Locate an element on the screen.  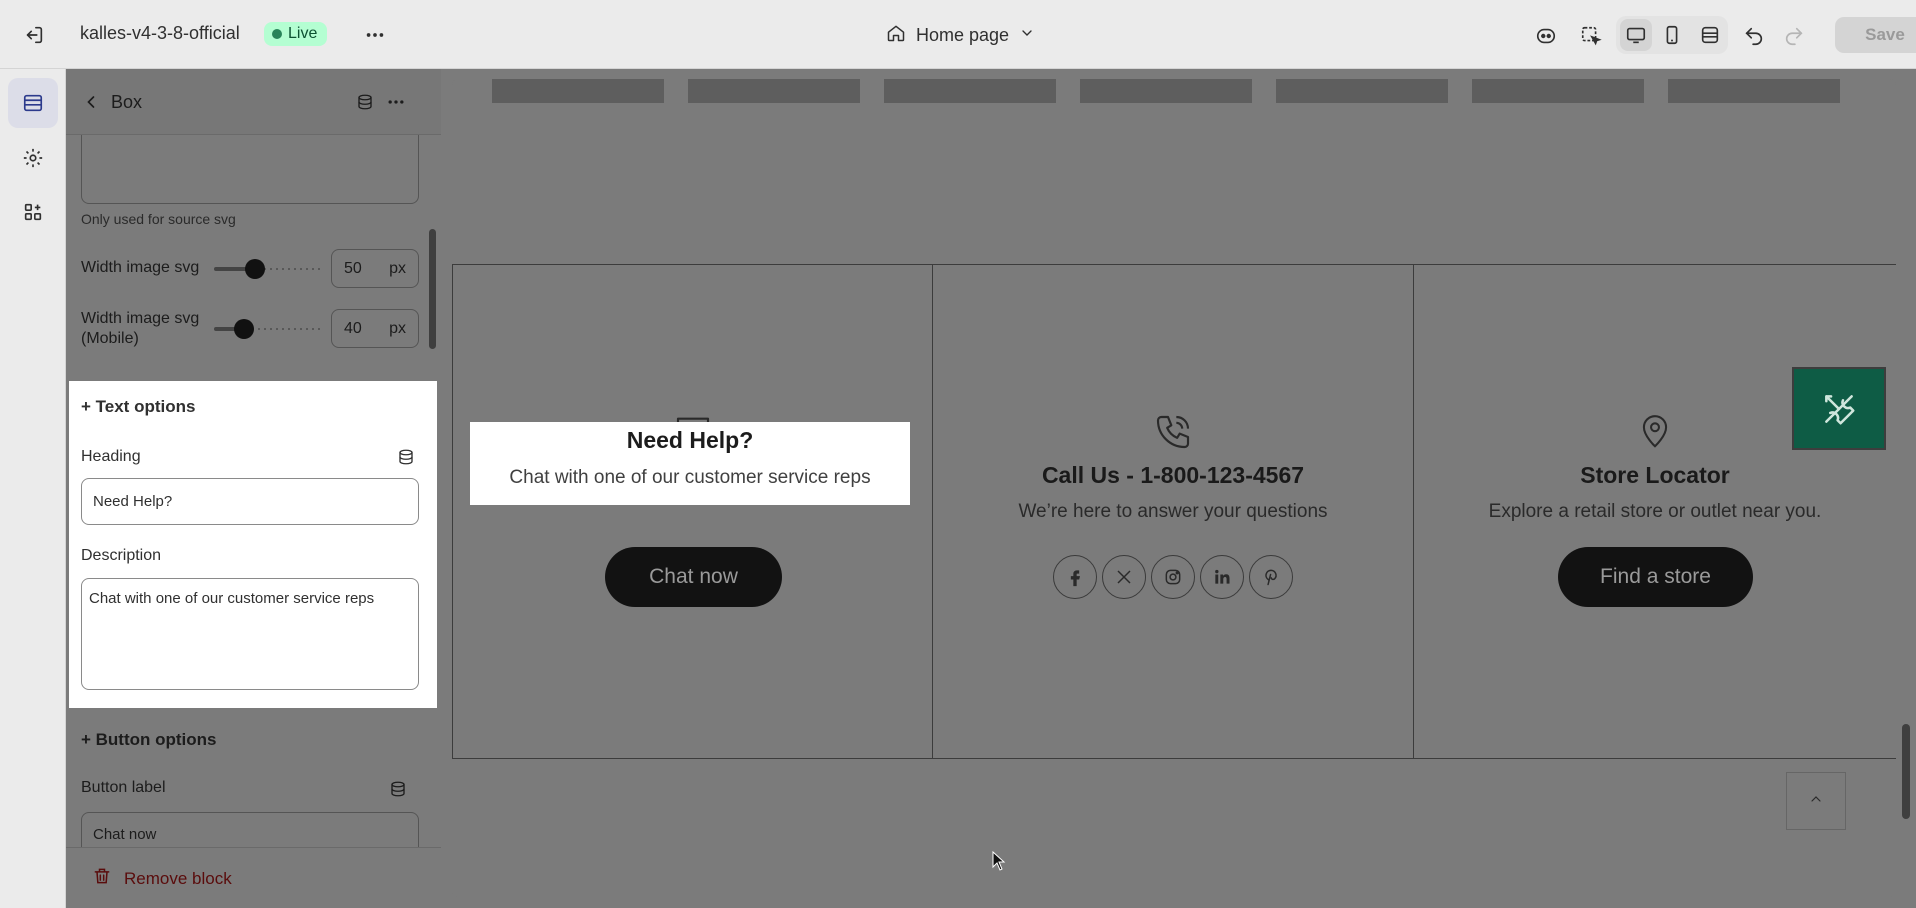
heading-dynamic-source-icon is located at coordinates (406, 457).